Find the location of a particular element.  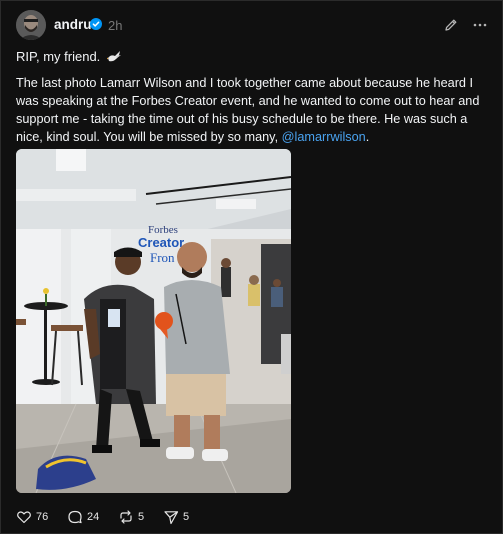

pencil-icon is located at coordinates (451, 25).